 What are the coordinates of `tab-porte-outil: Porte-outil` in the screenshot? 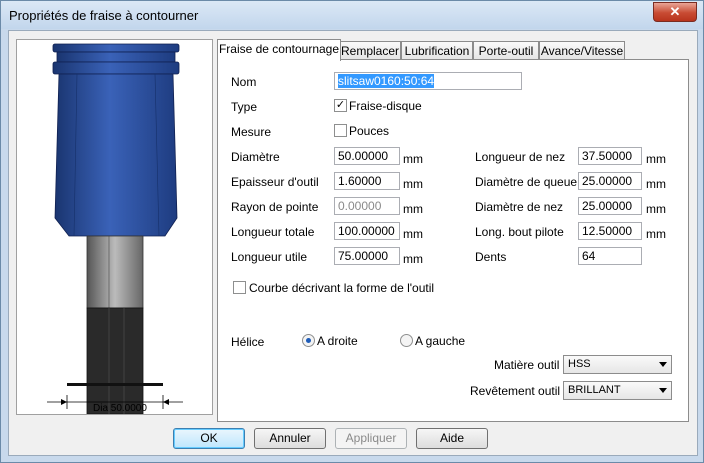 It's located at (506, 50).